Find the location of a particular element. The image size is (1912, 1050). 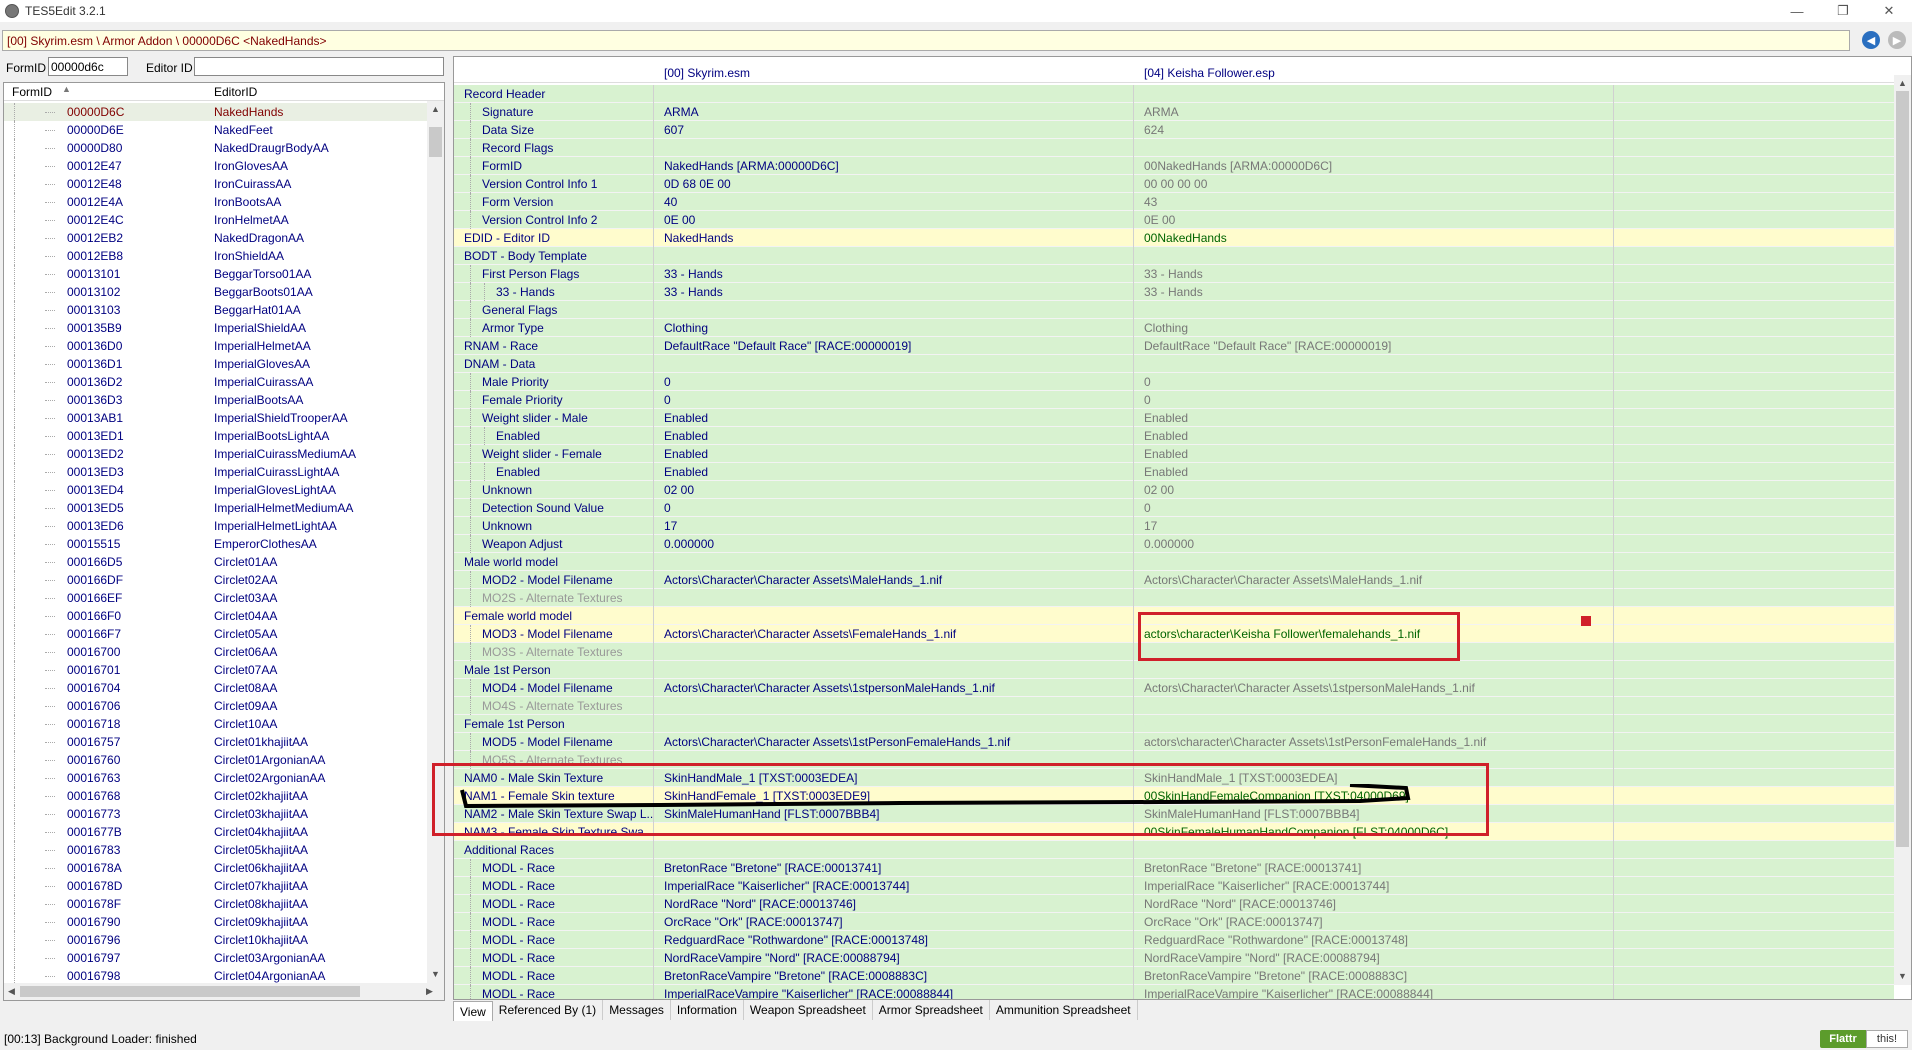

record-field-row: MO4S - Alternate Textures is located at coordinates (1174, 706).